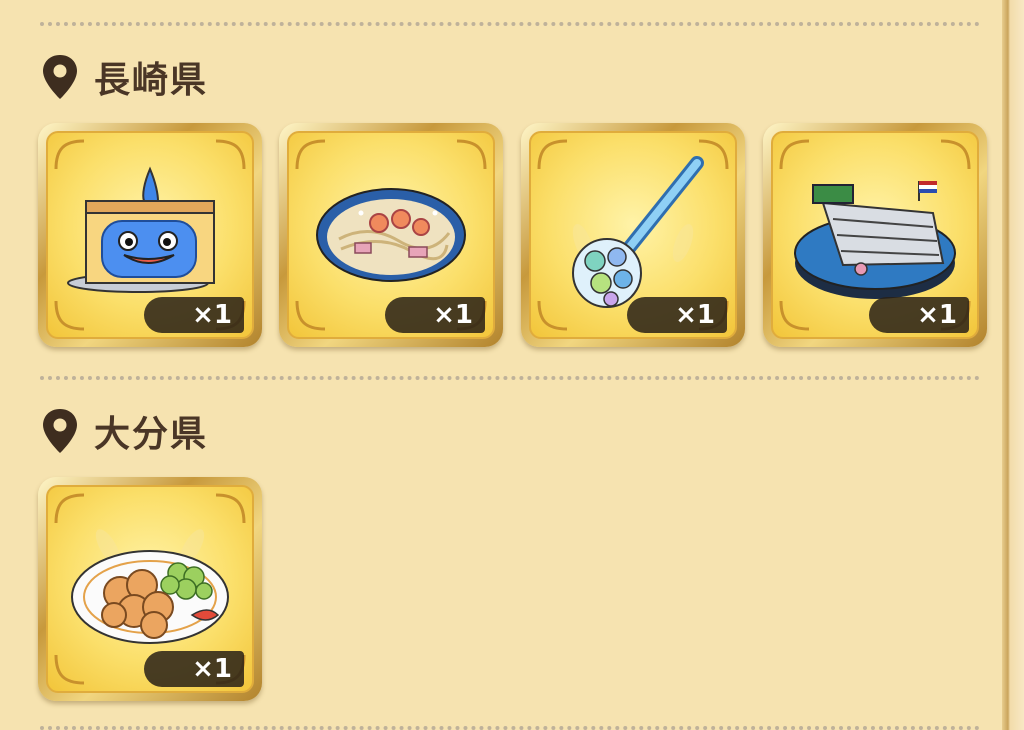  Describe the element at coordinates (141, 229) in the screenshot. I see `slime-castella-cake-icon` at that location.